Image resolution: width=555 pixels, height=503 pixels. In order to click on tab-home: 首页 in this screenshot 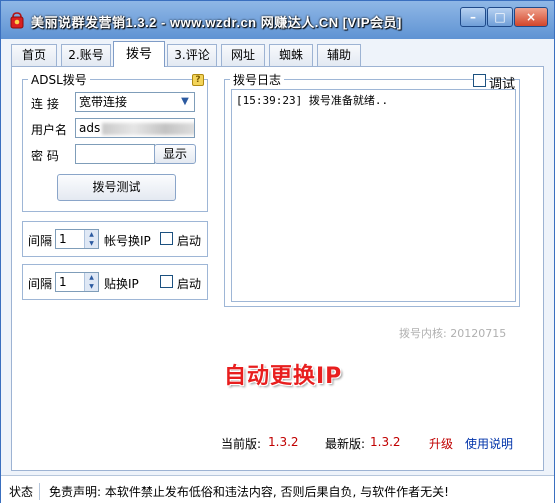, I will do `click(34, 55)`.